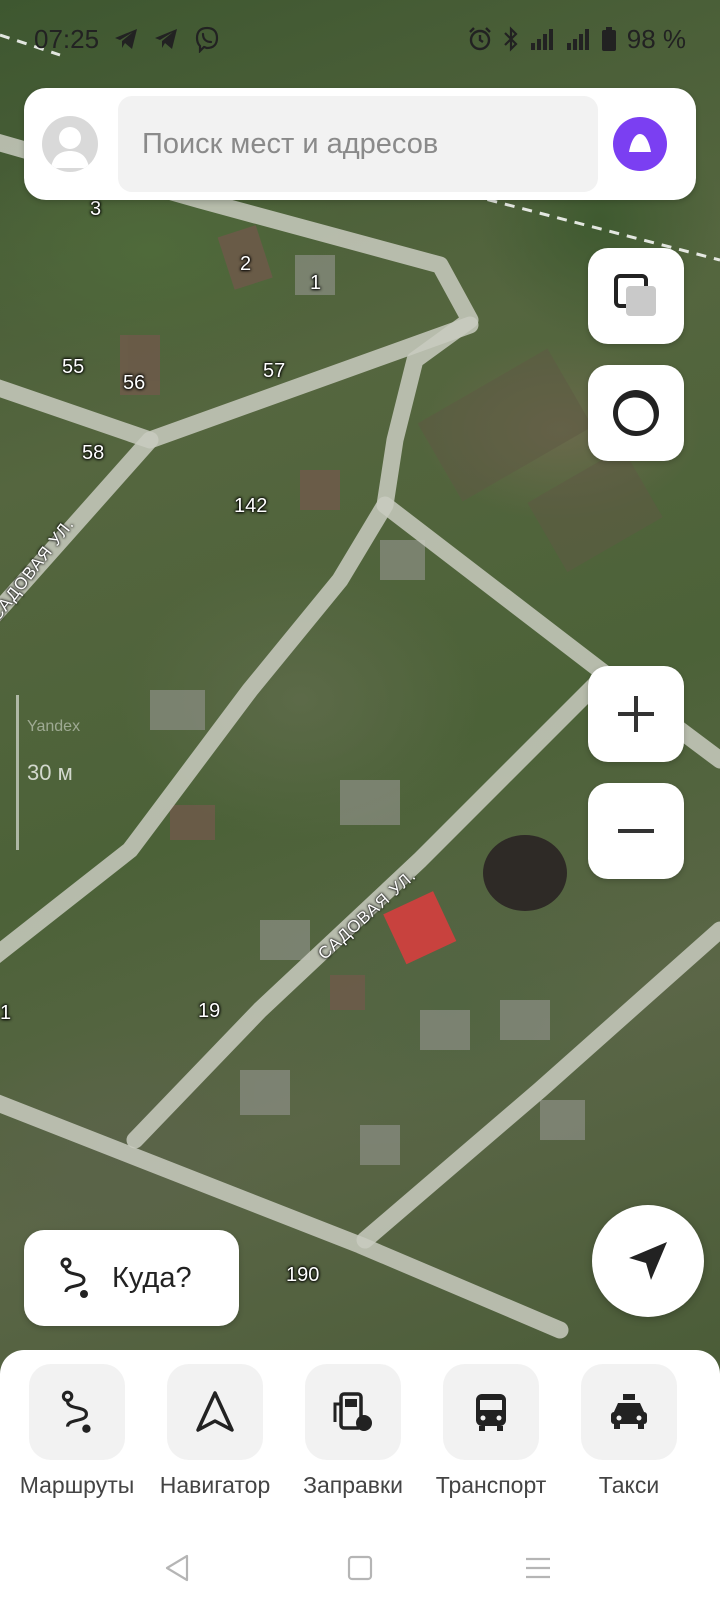  What do you see at coordinates (215, 1485) in the screenshot?
I see `quick-action-label: Навигатор` at bounding box center [215, 1485].